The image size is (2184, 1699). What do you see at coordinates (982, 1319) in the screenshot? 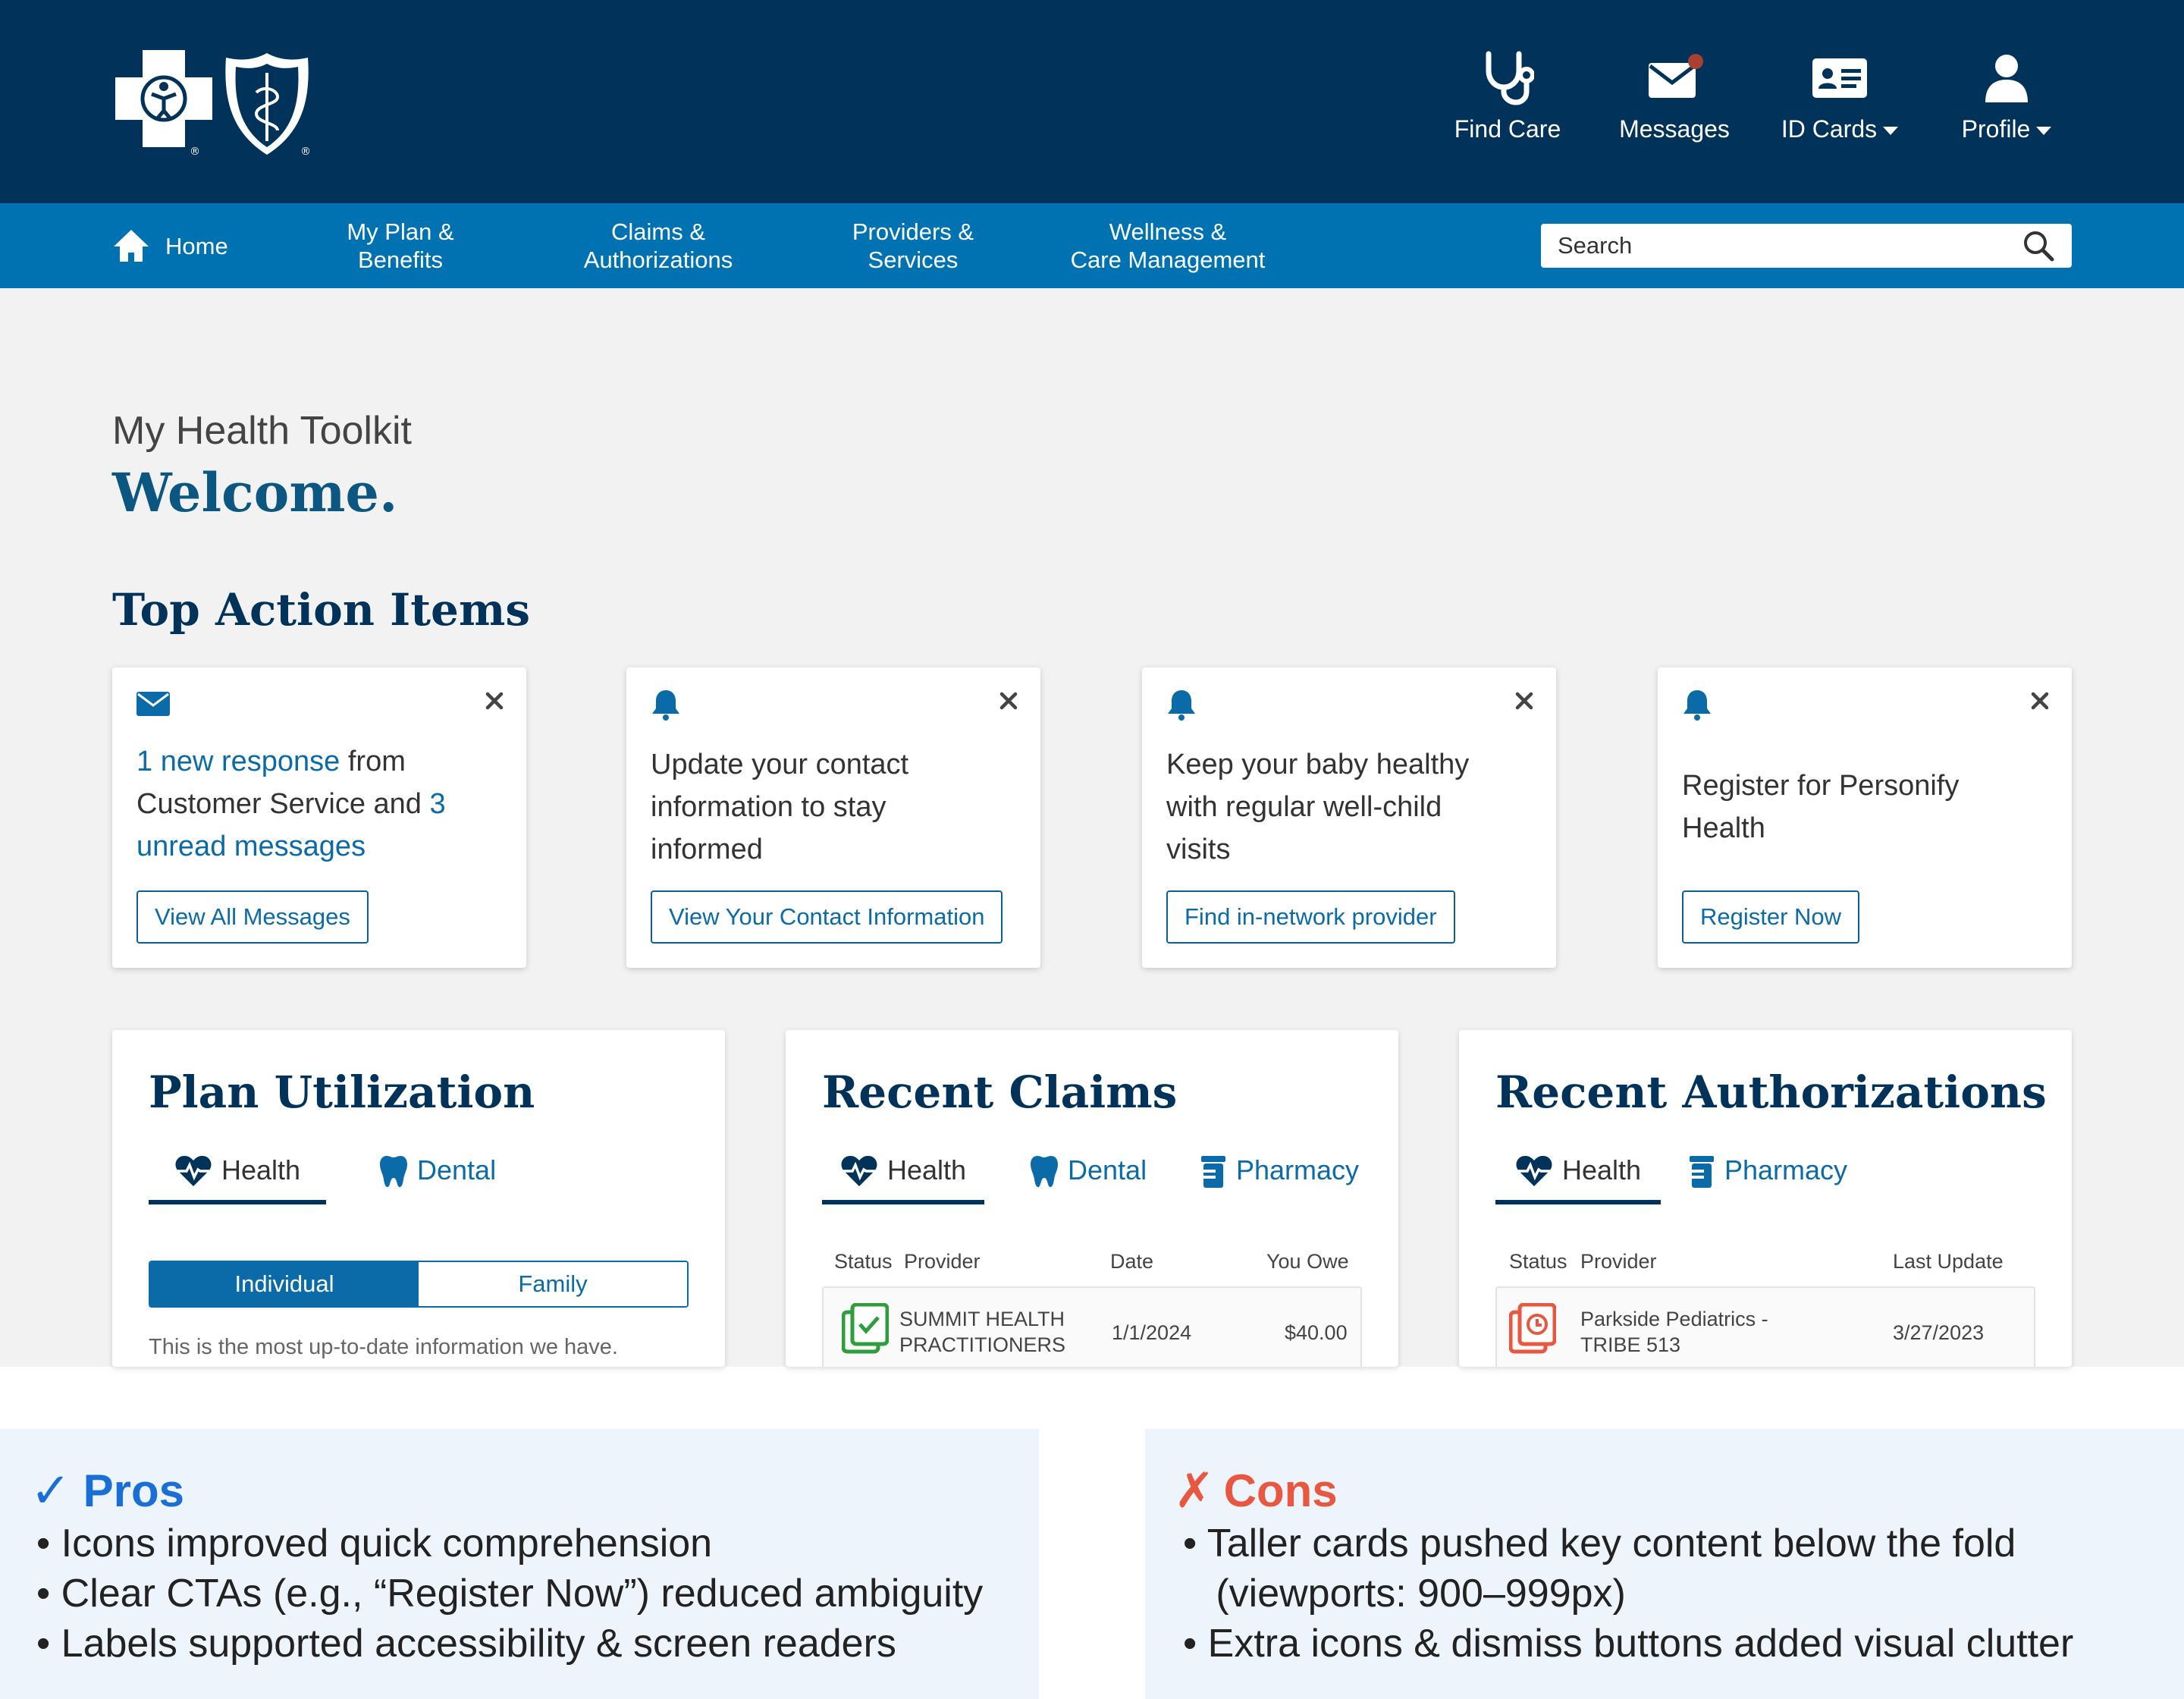
I see `provider-name: SUMMIT HEALTH` at bounding box center [982, 1319].